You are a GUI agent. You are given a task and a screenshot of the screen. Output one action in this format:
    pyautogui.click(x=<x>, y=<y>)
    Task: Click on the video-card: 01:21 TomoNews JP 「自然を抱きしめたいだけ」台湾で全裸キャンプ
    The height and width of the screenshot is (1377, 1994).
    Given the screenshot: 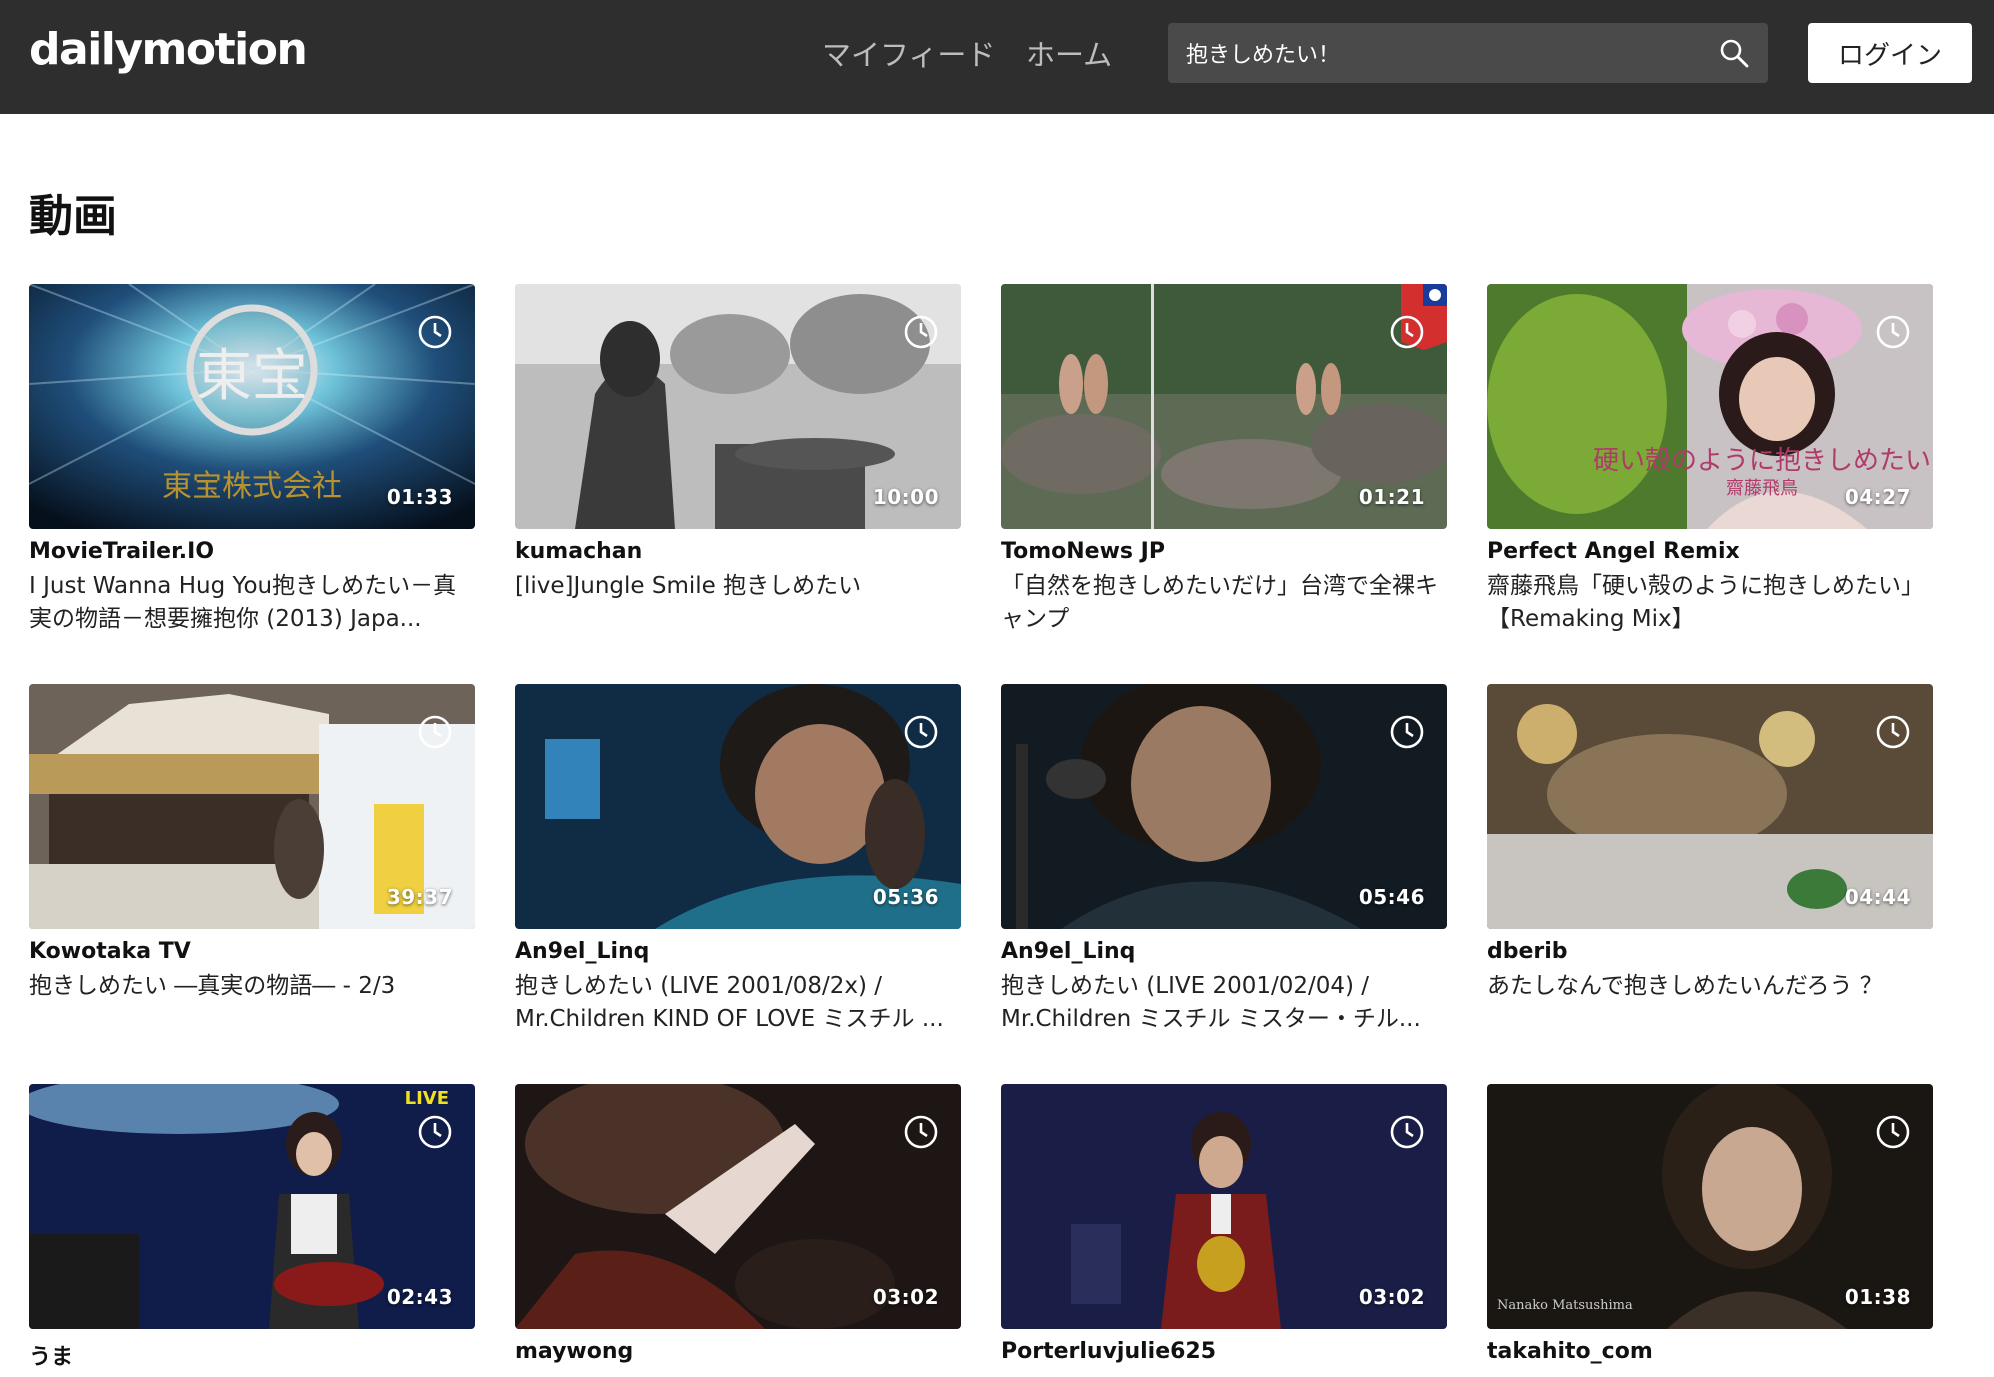 What is the action you would take?
    pyautogui.click(x=1224, y=460)
    